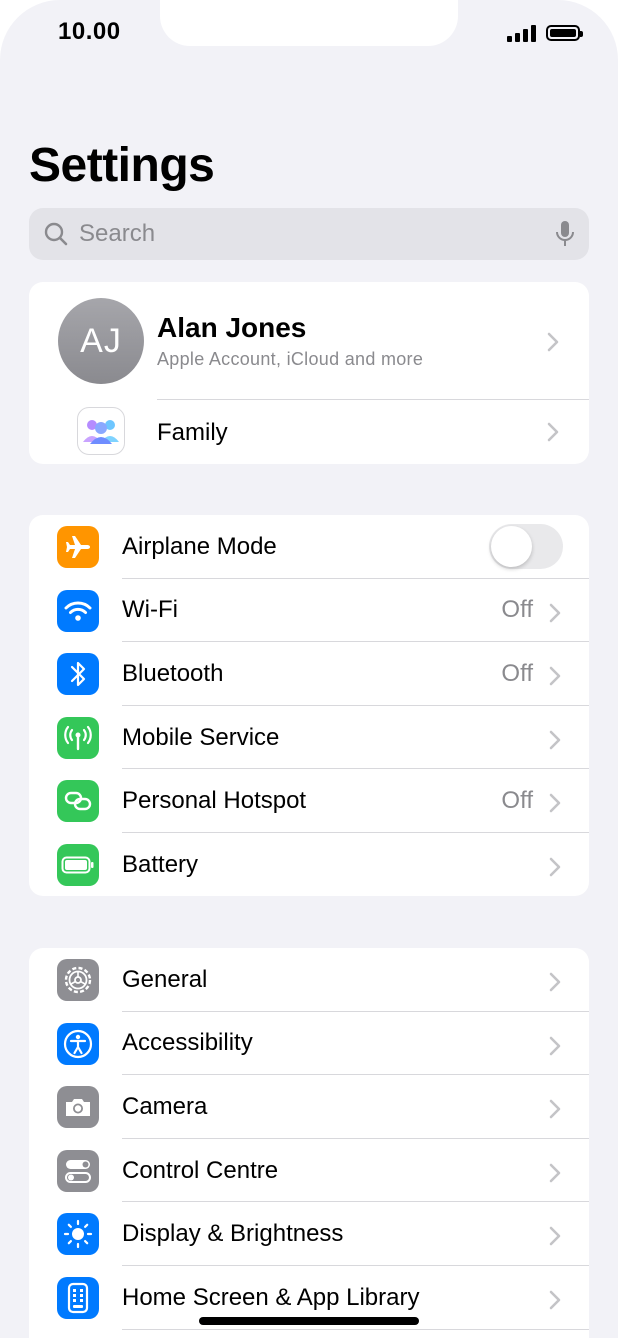 Image resolution: width=618 pixels, height=1338 pixels. Describe the element at coordinates (78, 864) in the screenshot. I see `battery-icon` at that location.